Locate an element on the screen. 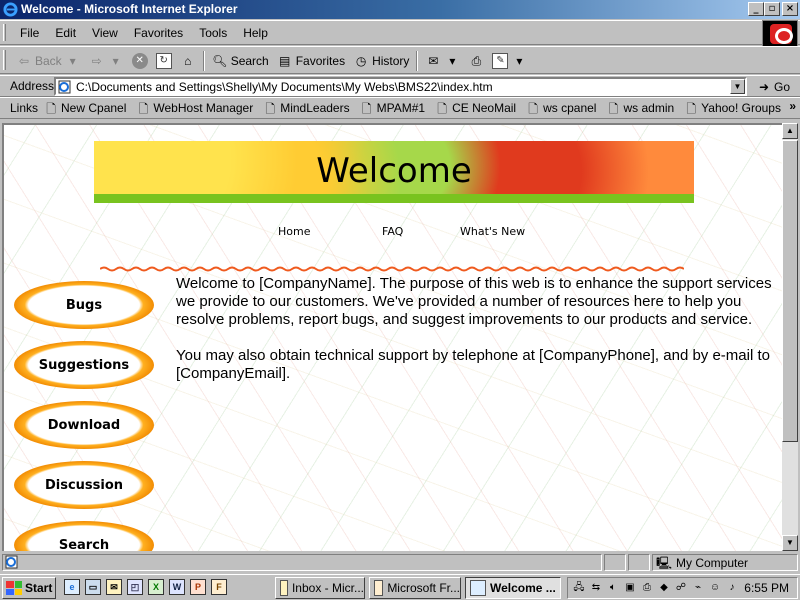 Image resolution: width=800 pixels, height=600 pixels. outlook-icon is located at coordinates (284, 588).